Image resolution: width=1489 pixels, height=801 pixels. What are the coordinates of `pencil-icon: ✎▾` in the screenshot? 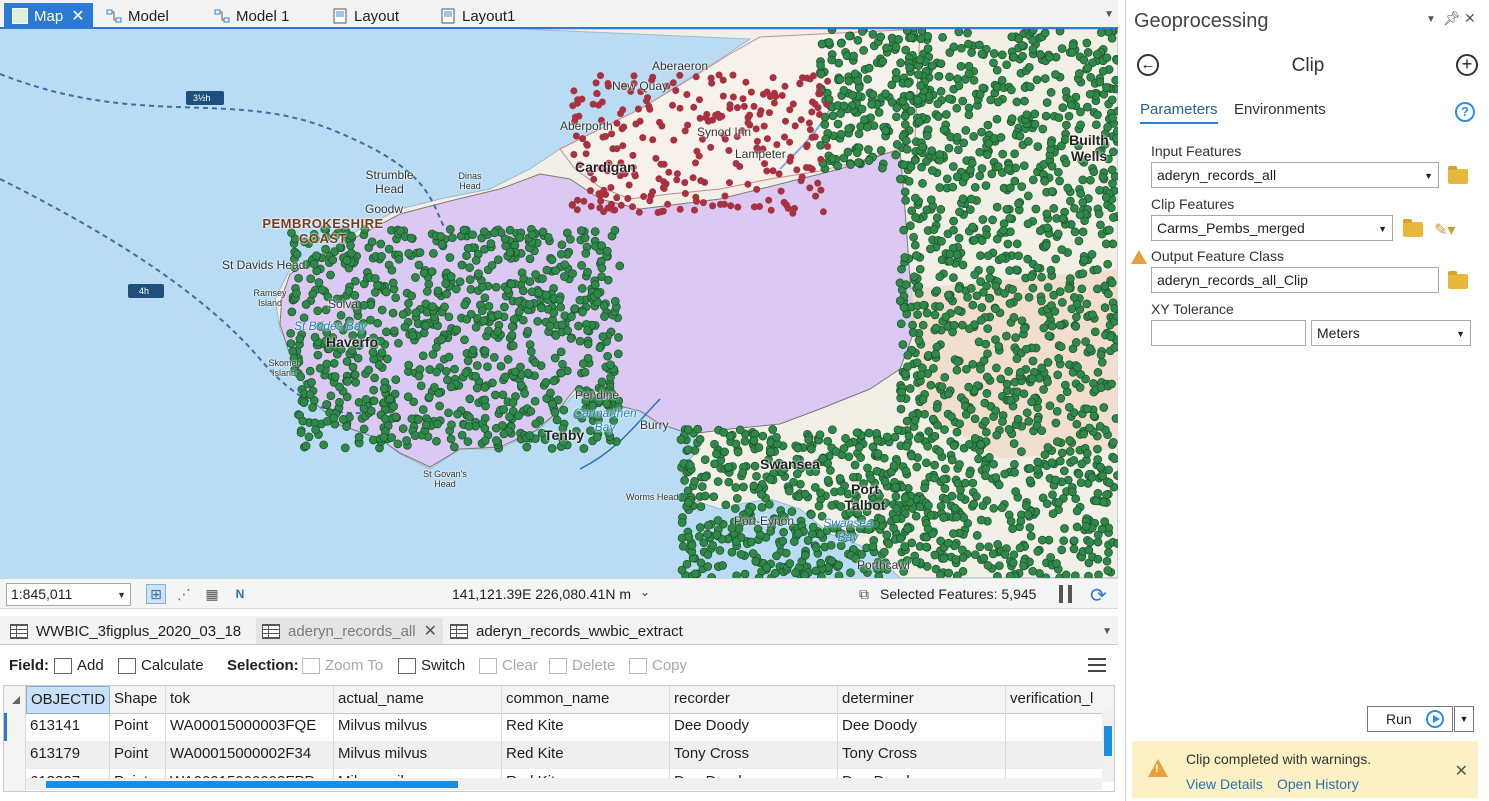 It's located at (1444, 230).